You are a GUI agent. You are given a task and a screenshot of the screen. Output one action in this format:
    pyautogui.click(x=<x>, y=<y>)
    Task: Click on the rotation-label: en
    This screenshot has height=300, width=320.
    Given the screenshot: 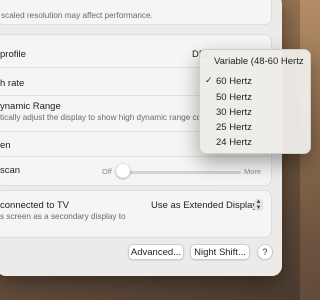 What is the action you would take?
    pyautogui.click(x=5, y=145)
    